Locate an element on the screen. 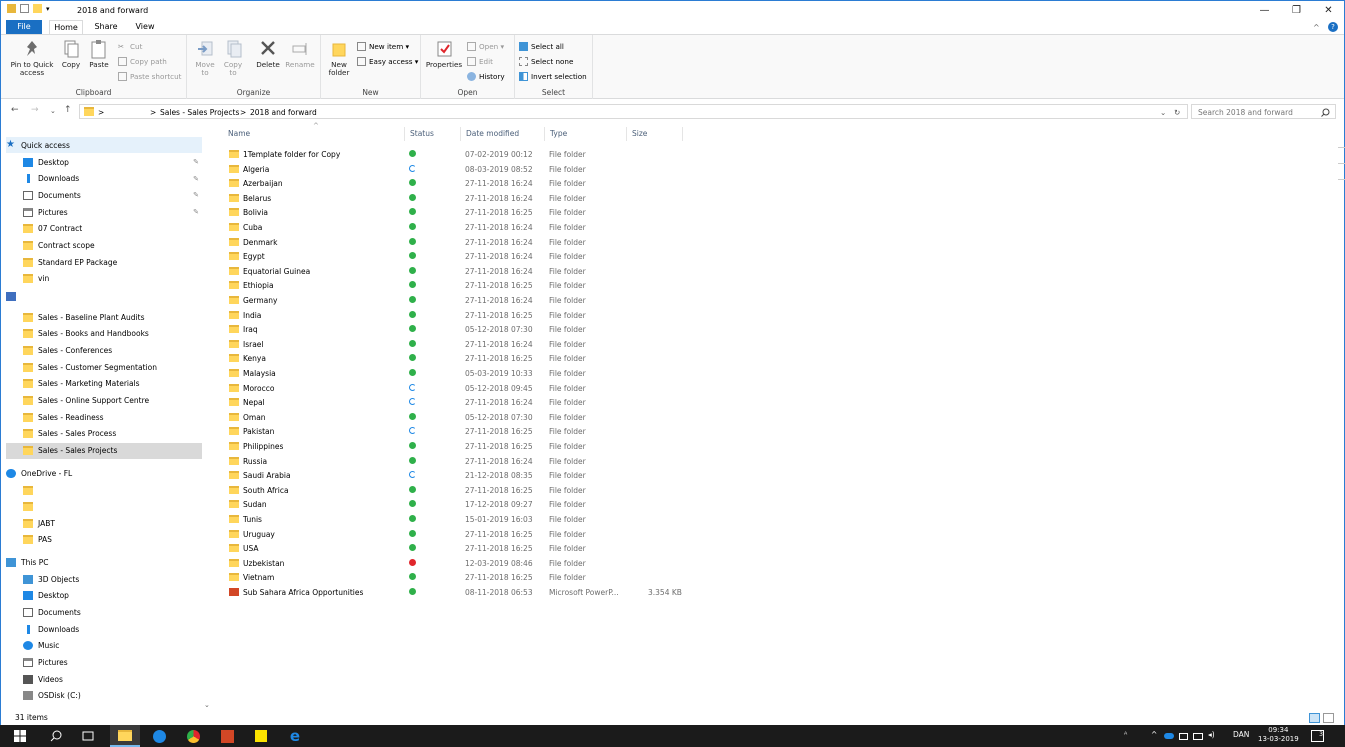 This screenshot has height=747, width=1345. nav-sharepoint-item: Sales - Online Support Centre is located at coordinates (104, 401).